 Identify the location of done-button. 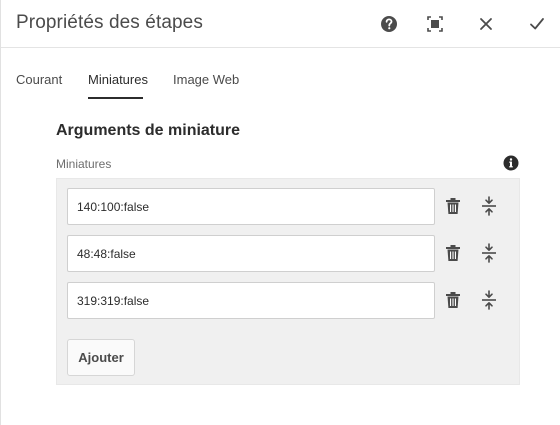
(537, 24).